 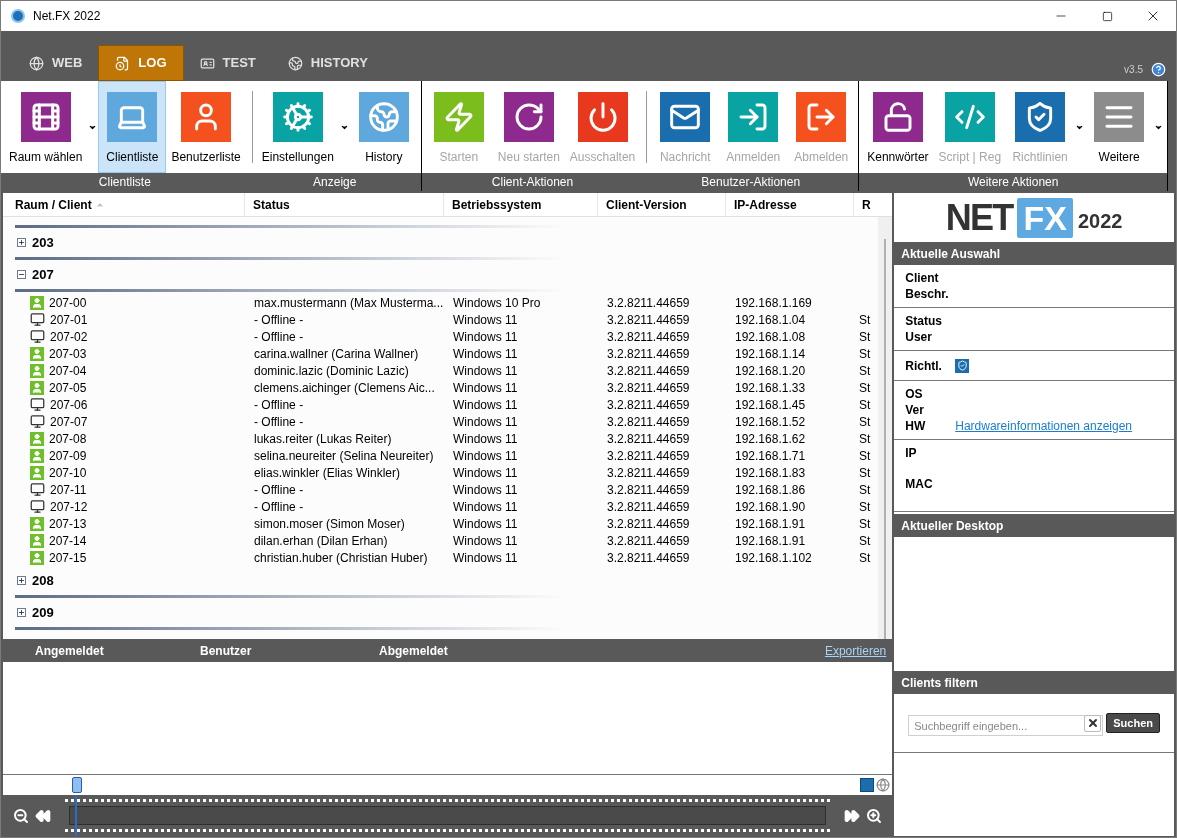 I want to click on table-cell: selina.neureiter (Selina Neureiter), so click(x=344, y=455).